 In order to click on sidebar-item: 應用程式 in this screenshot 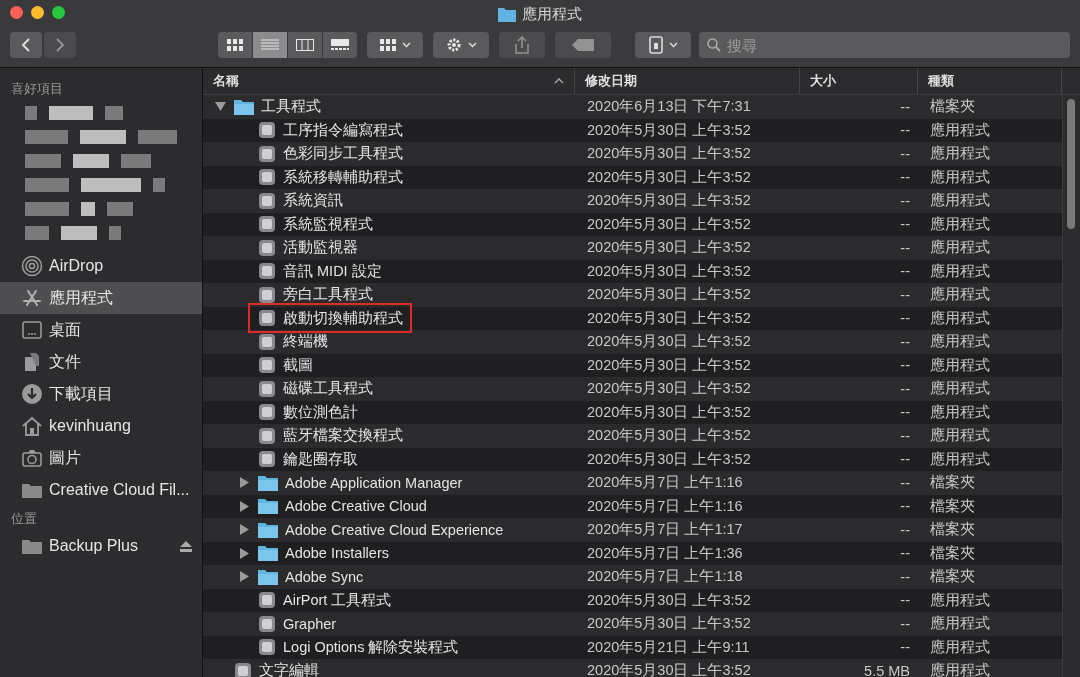, I will do `click(101, 298)`.